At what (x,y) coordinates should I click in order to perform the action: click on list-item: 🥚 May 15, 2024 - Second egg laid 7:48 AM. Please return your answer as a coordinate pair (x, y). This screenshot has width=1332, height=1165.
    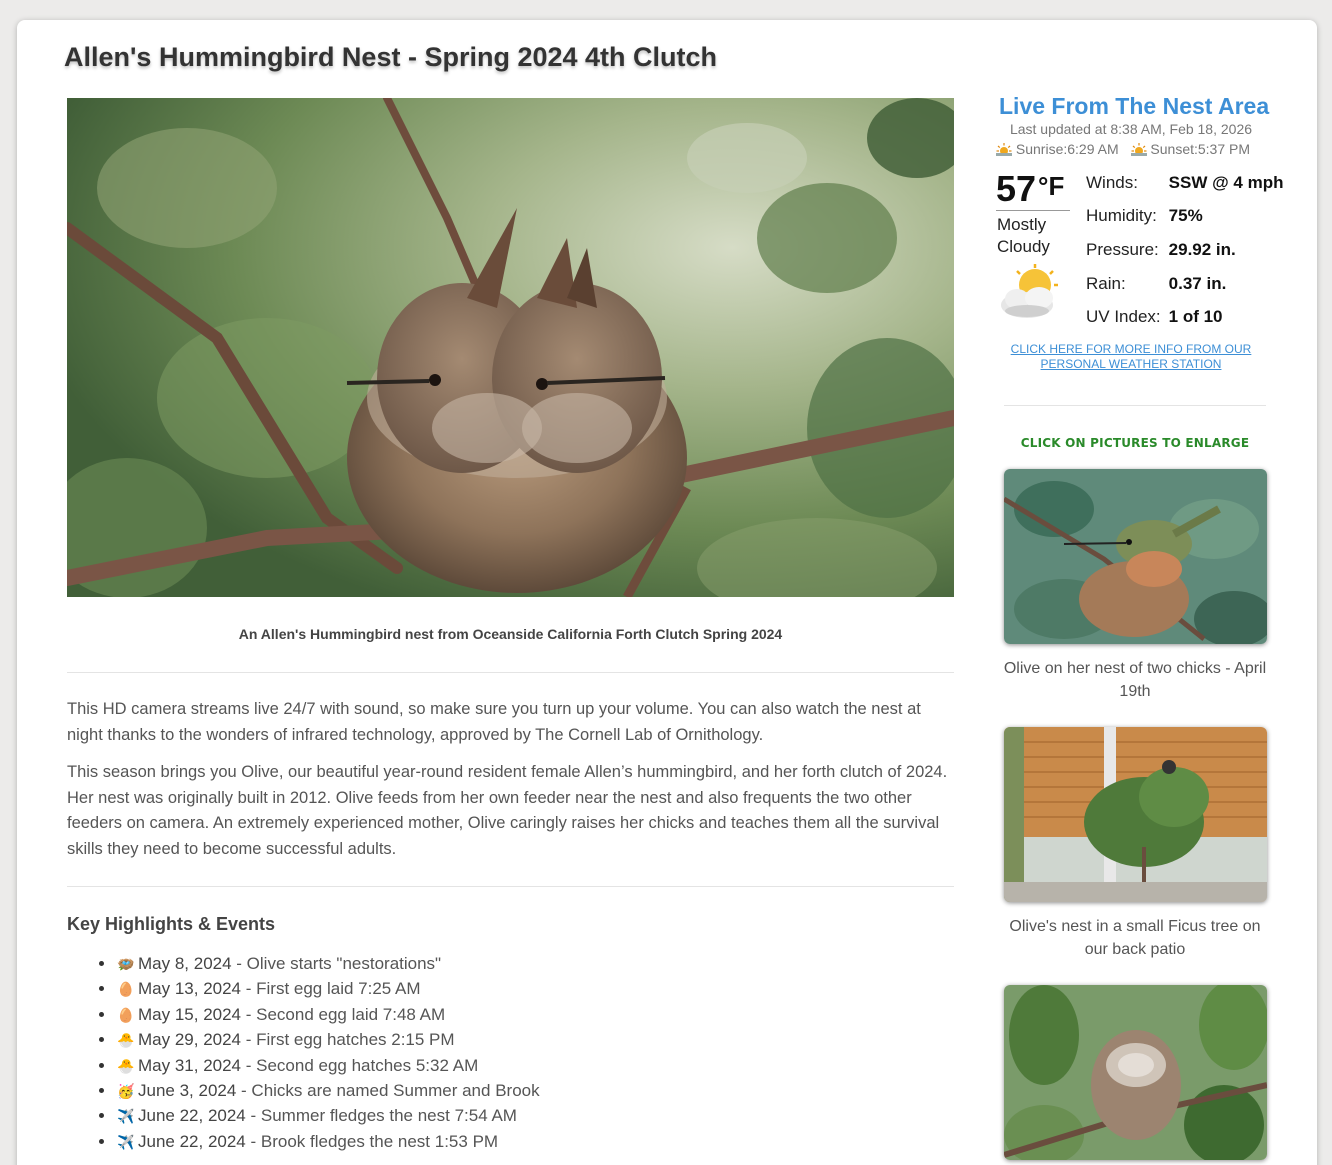
    Looking at the image, I should click on (319, 1014).